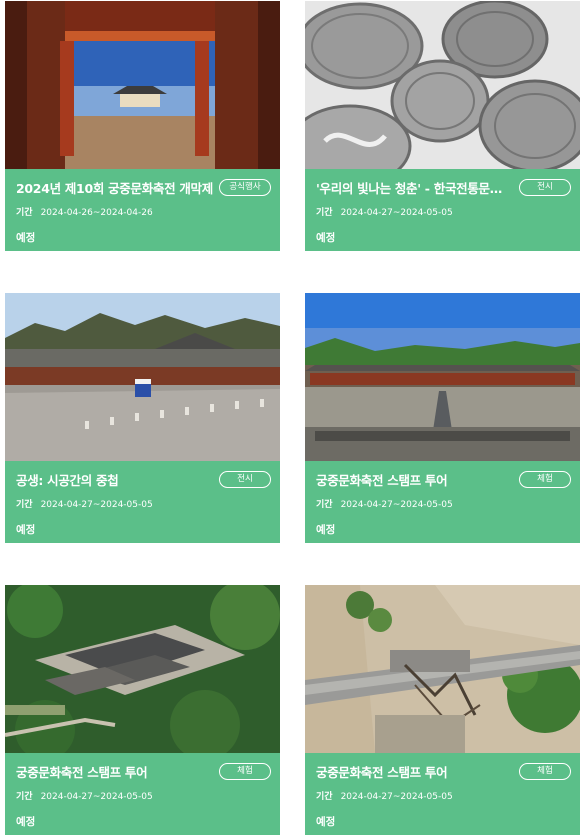  I want to click on event-title: 2024년 제10회 궁중문화축전 개막제, so click(116, 187).